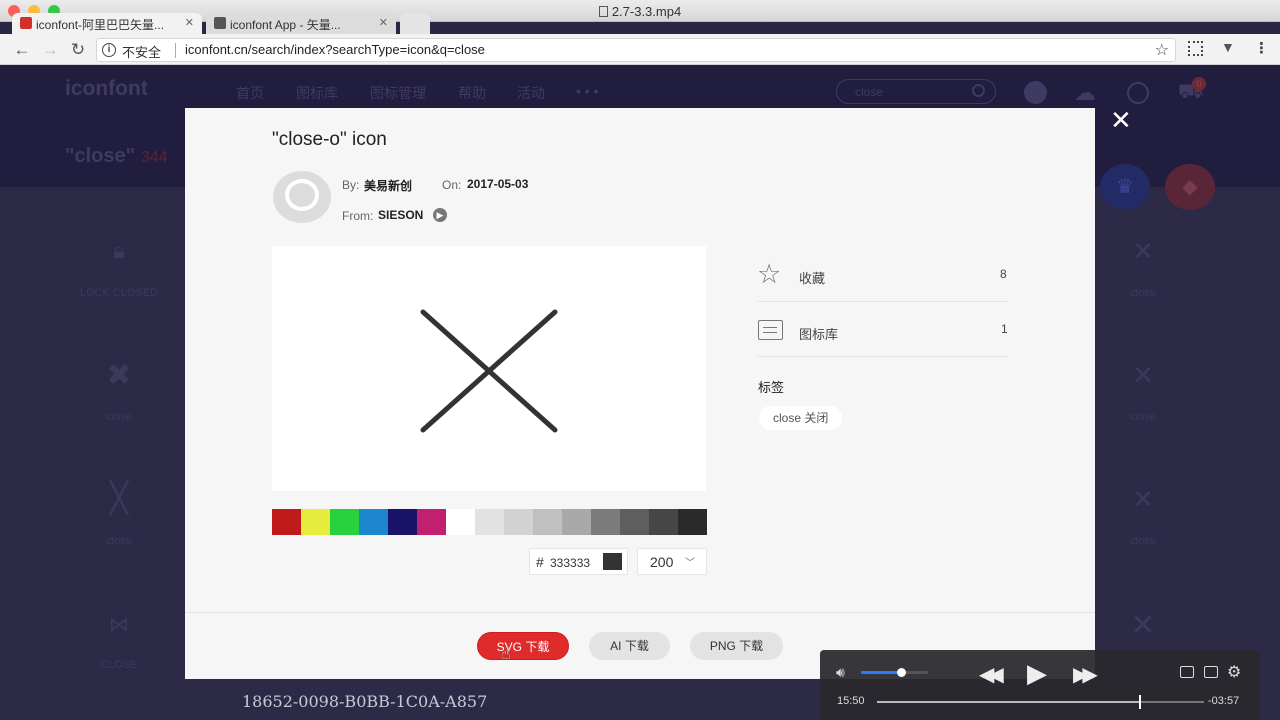  What do you see at coordinates (1040, 702) in the screenshot?
I see `scrubber-bar` at bounding box center [1040, 702].